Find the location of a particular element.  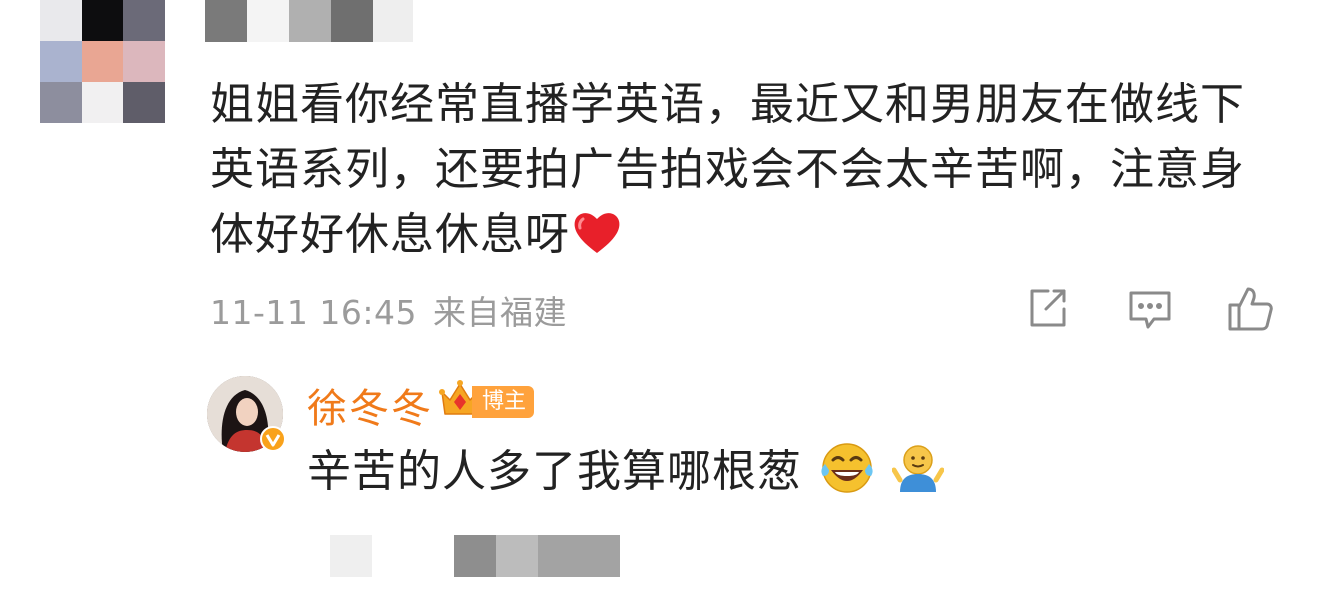

comment-meta: 11-11 16:45 来自福建 is located at coordinates (388, 310).